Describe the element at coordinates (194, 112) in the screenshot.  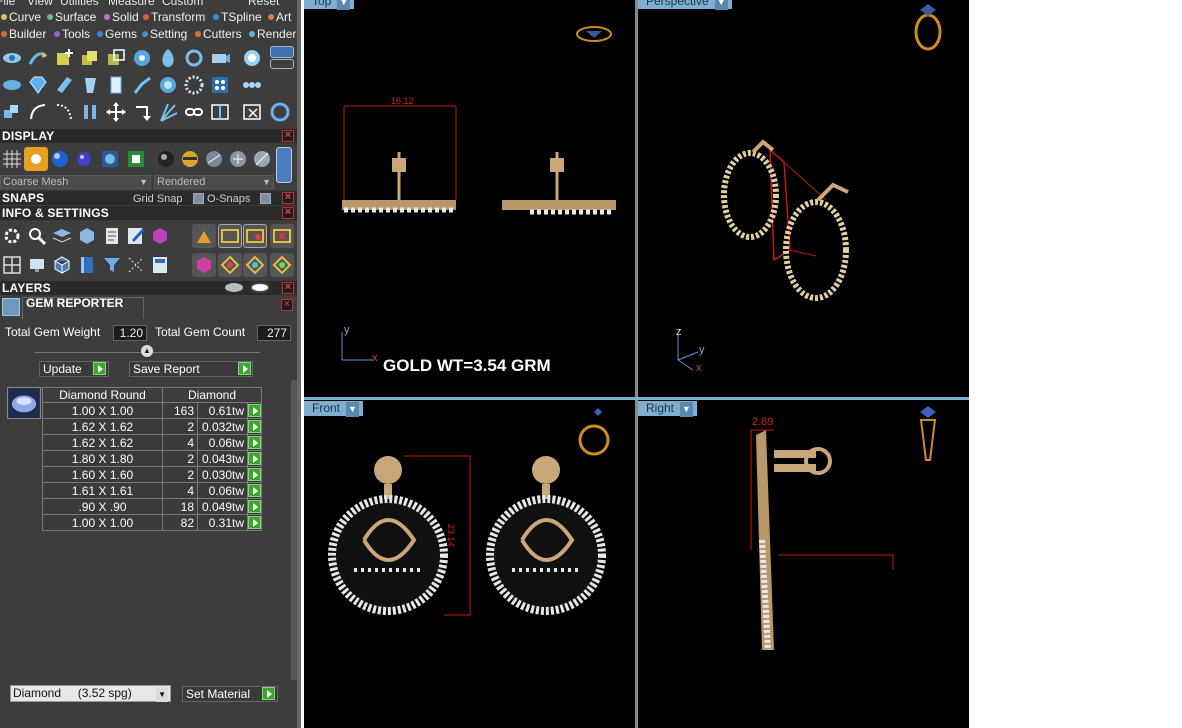
I see `link-icon` at that location.